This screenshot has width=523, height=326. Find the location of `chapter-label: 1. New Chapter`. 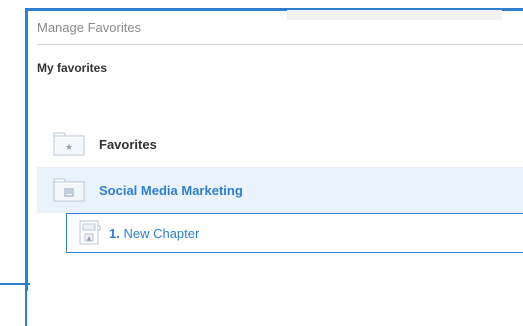

chapter-label: 1. New Chapter is located at coordinates (154, 233).